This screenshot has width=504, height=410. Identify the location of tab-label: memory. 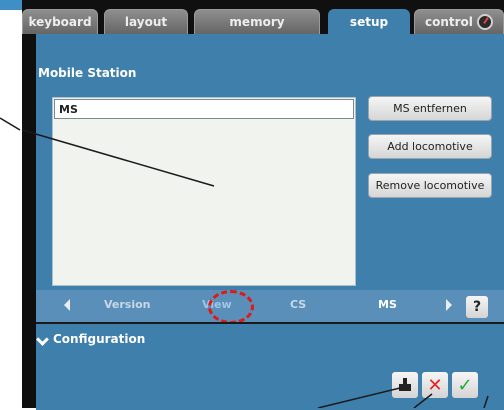
(257, 22).